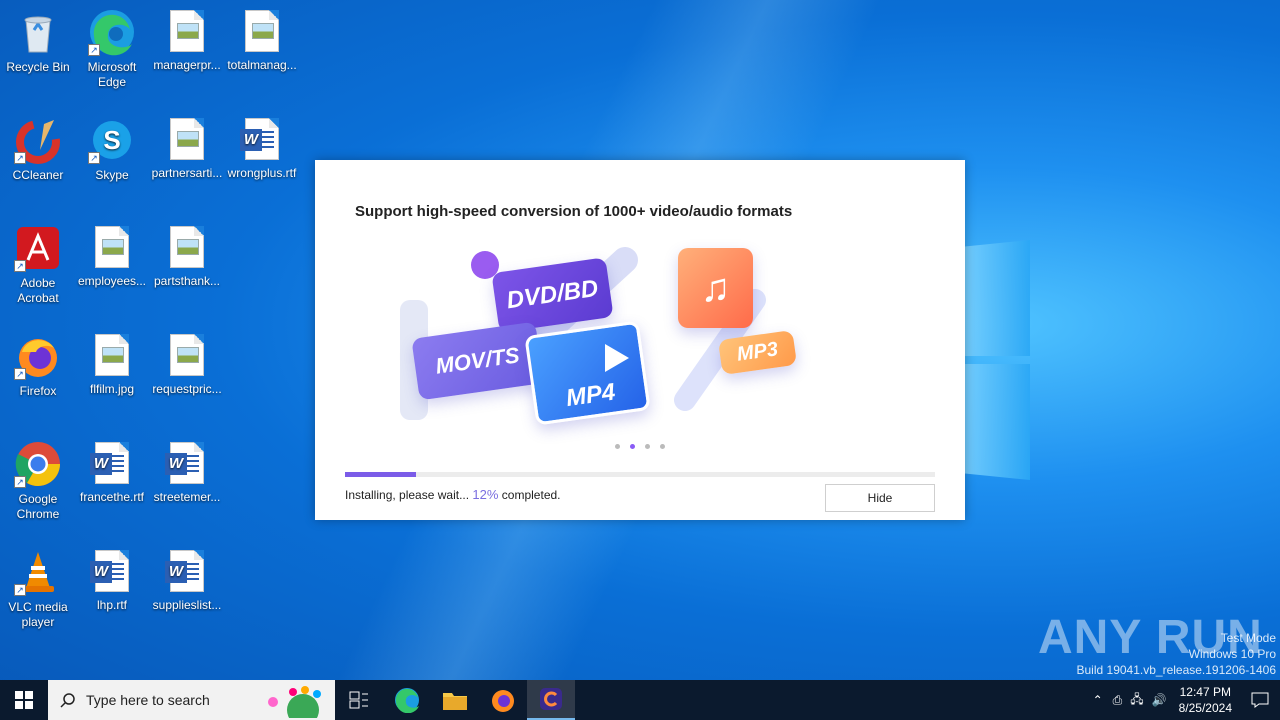 The image size is (1280, 720). I want to click on format-banner-illustration: DVD/BD MOV/TS MP4 ♫ MP3, so click(655, 340).